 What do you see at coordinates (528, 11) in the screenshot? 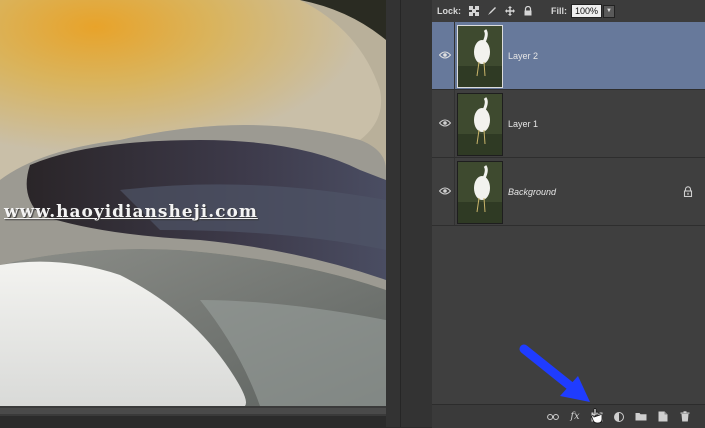
I see `lock-all-icon` at bounding box center [528, 11].